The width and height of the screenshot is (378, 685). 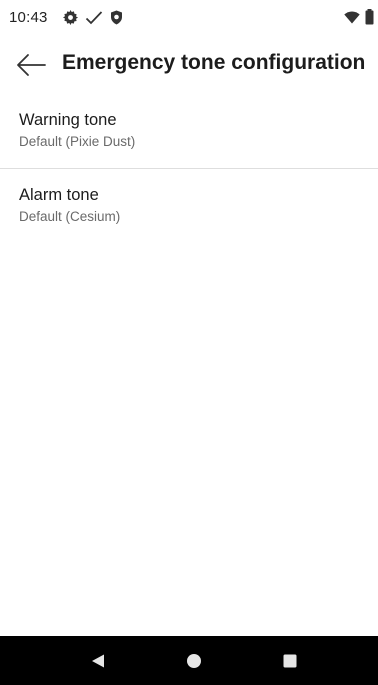 I want to click on status-time: 10:43, so click(x=28, y=17).